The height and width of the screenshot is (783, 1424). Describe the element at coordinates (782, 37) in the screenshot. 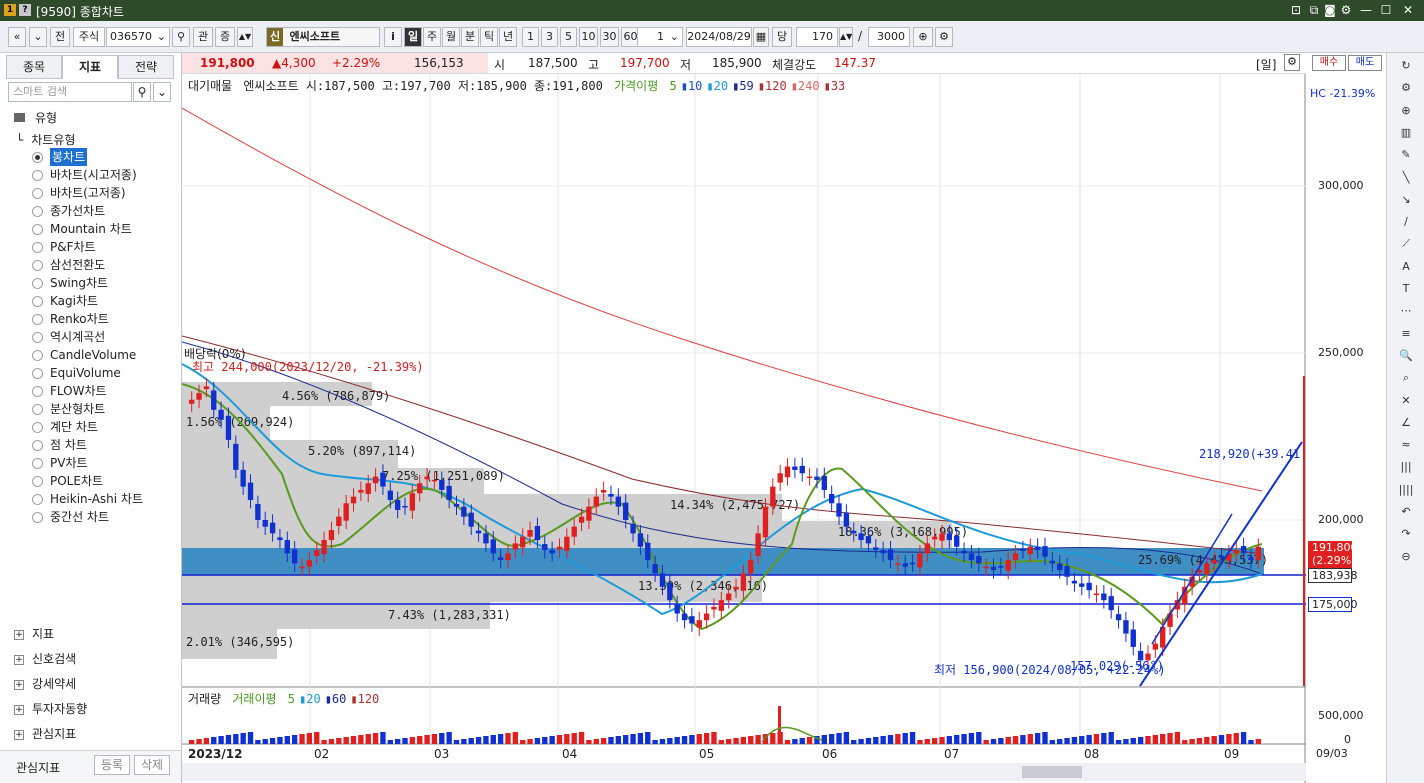

I see `current-button: 당` at that location.